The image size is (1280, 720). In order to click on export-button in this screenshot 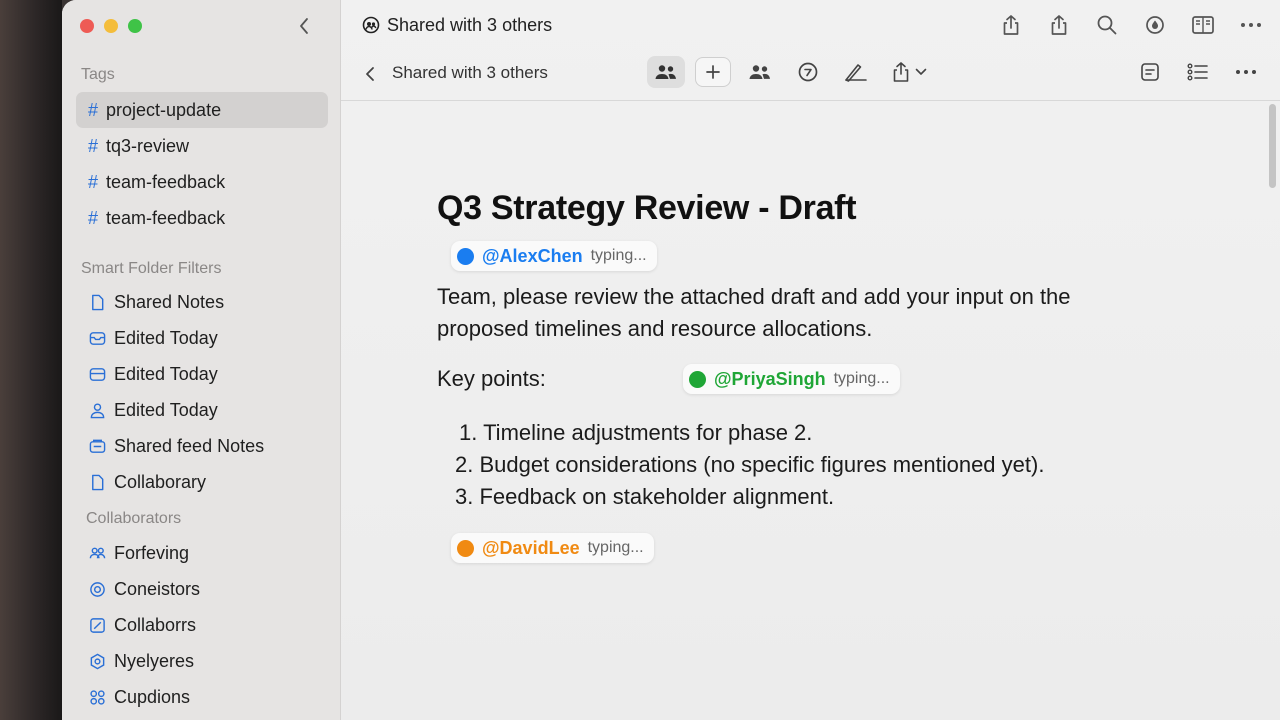, I will do `click(1059, 25)`.